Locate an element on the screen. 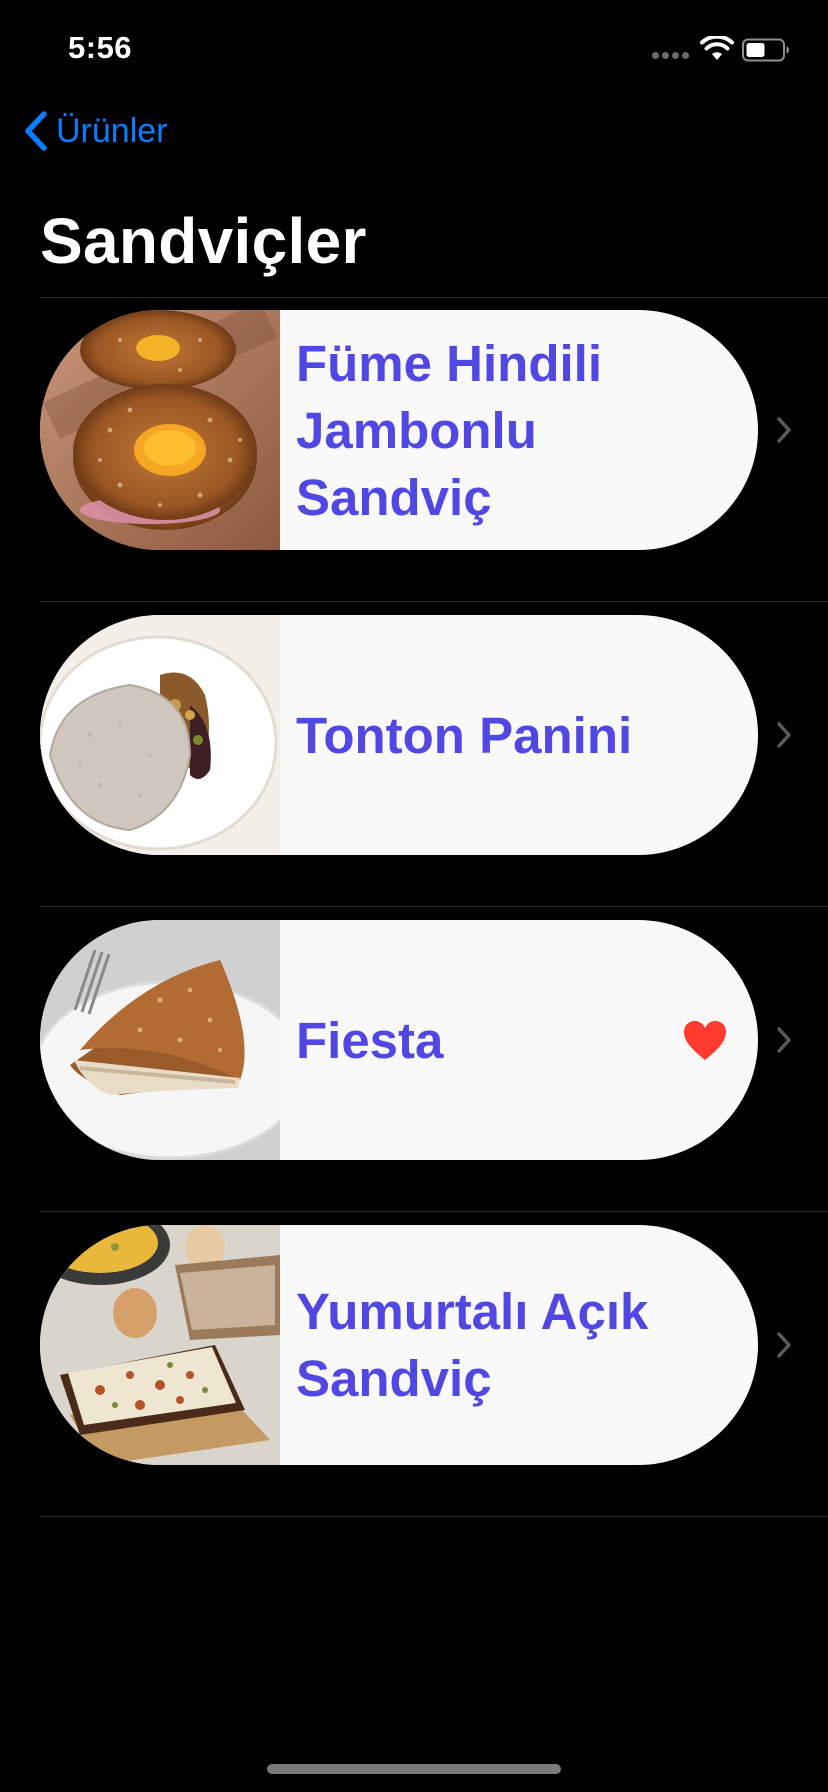 This screenshot has height=1792, width=828. list-item: Fiesta is located at coordinates (434, 1040).